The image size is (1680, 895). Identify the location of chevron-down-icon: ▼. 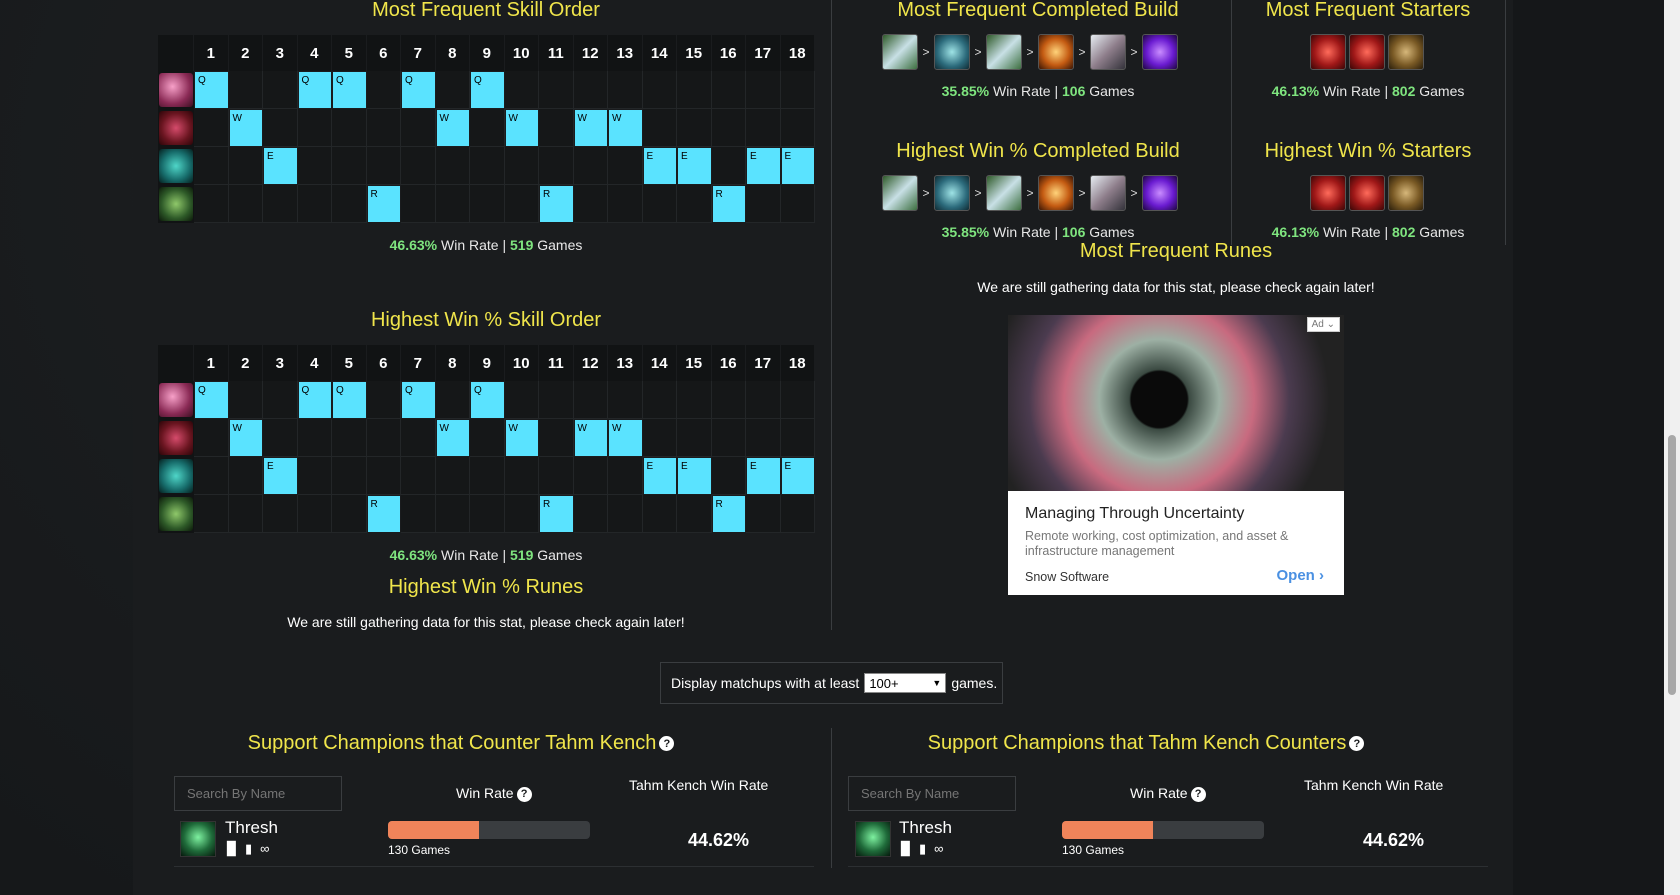
(937, 683).